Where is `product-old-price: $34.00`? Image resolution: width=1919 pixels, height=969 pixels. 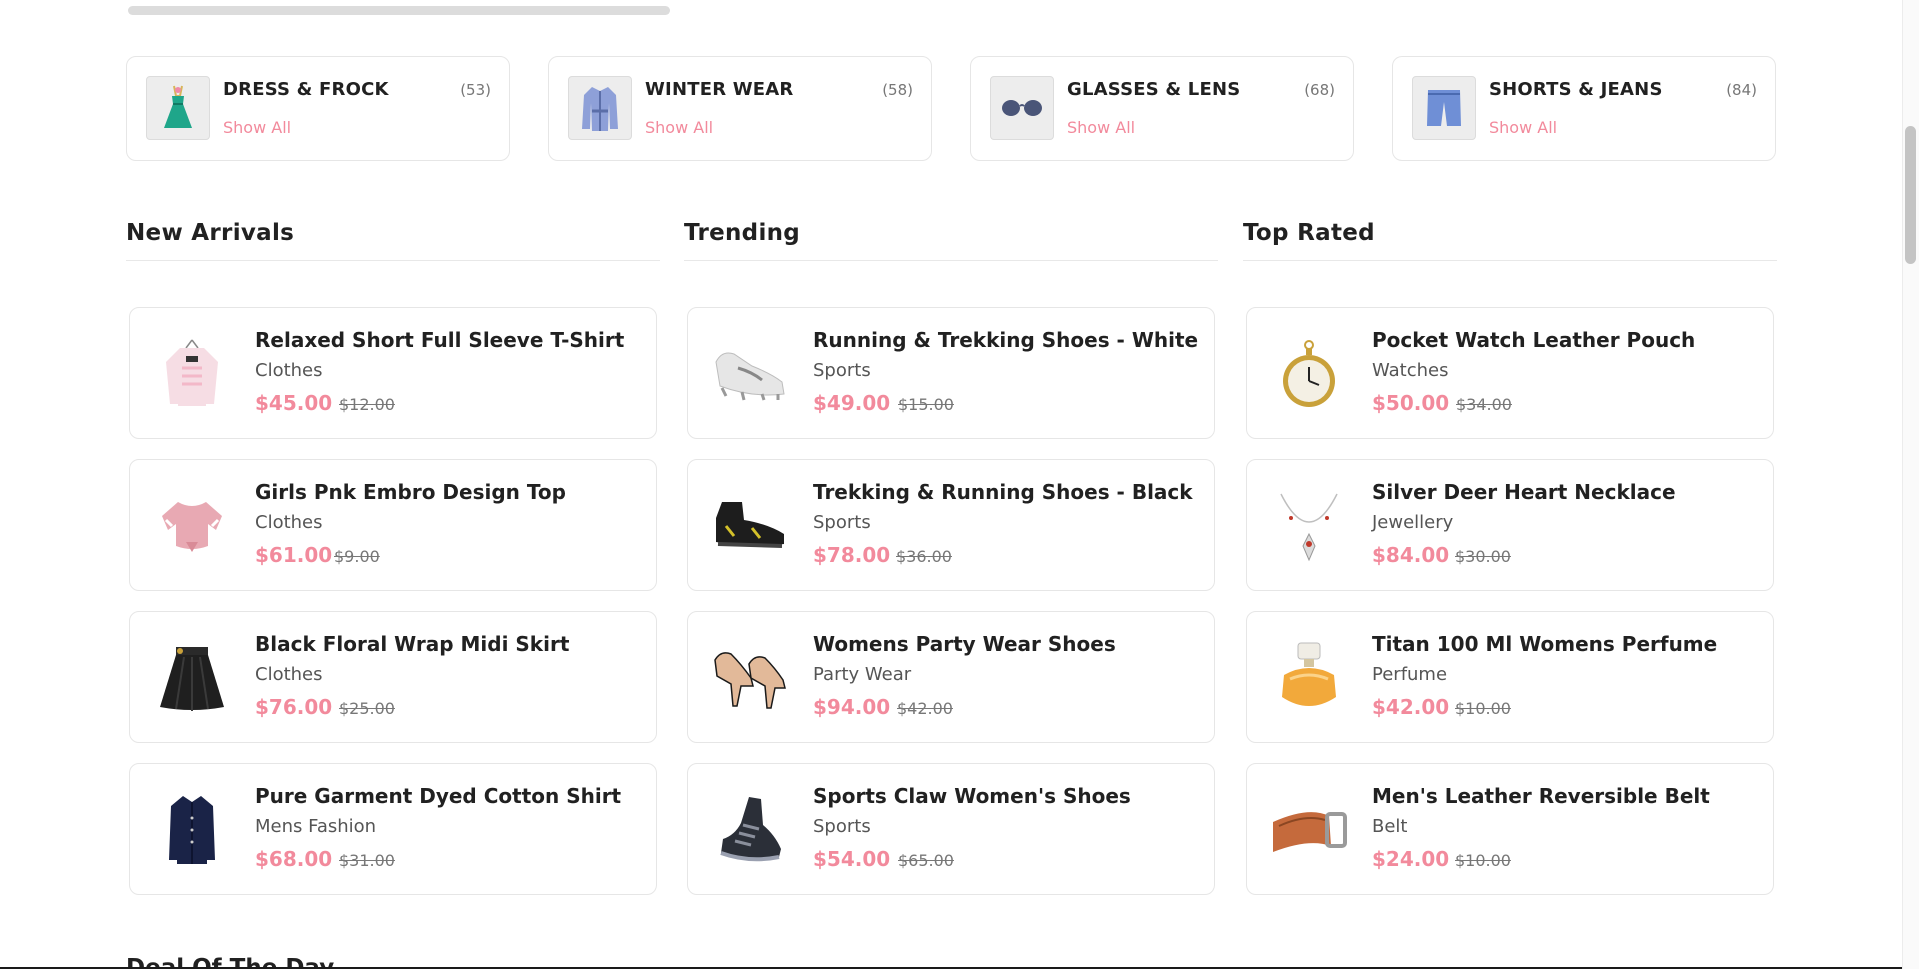
product-old-price: $34.00 is located at coordinates (1484, 404).